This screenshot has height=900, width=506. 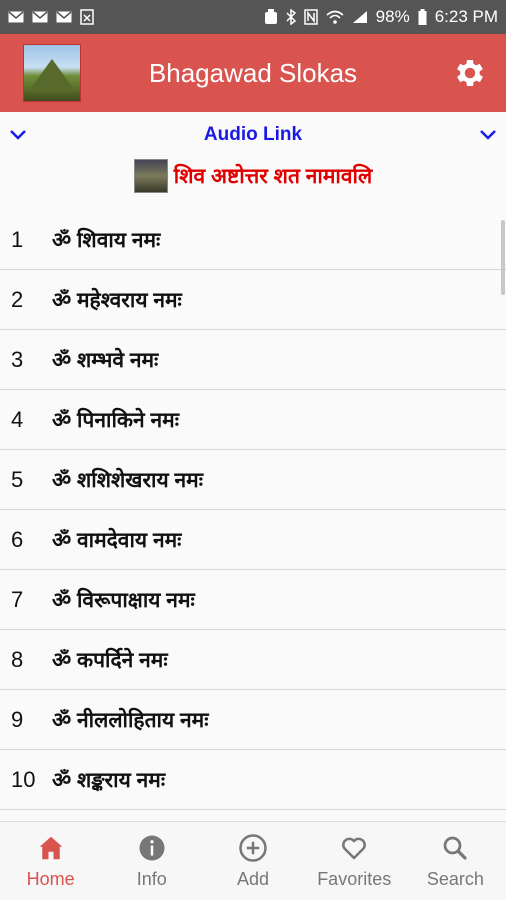 What do you see at coordinates (17, 479) in the screenshot?
I see `item-number: 5` at bounding box center [17, 479].